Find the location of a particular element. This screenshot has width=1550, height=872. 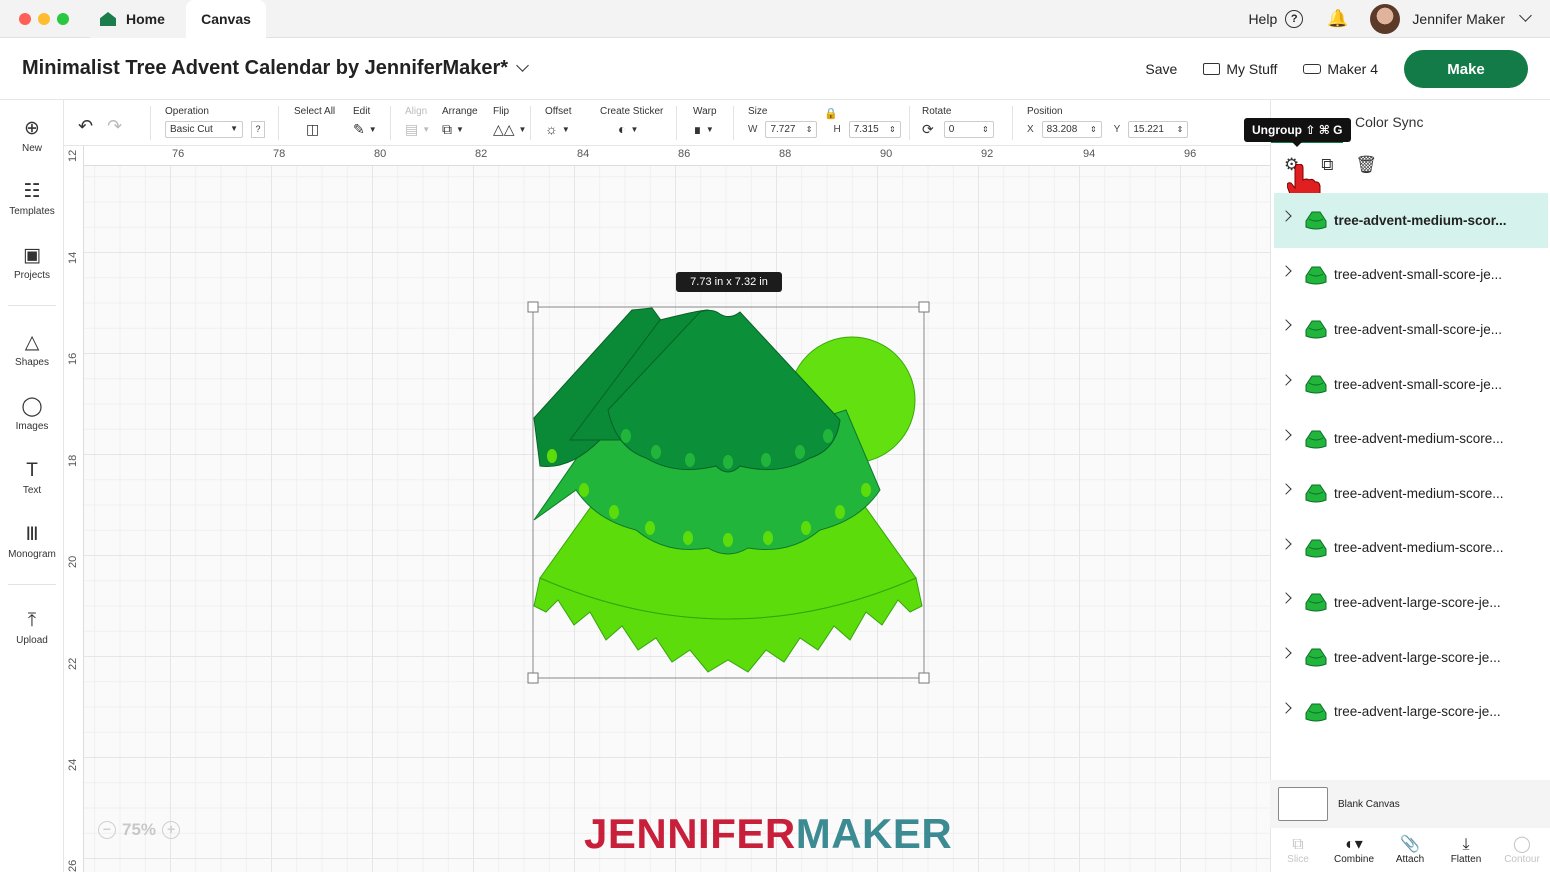

help-icon: ? is located at coordinates (1294, 19).